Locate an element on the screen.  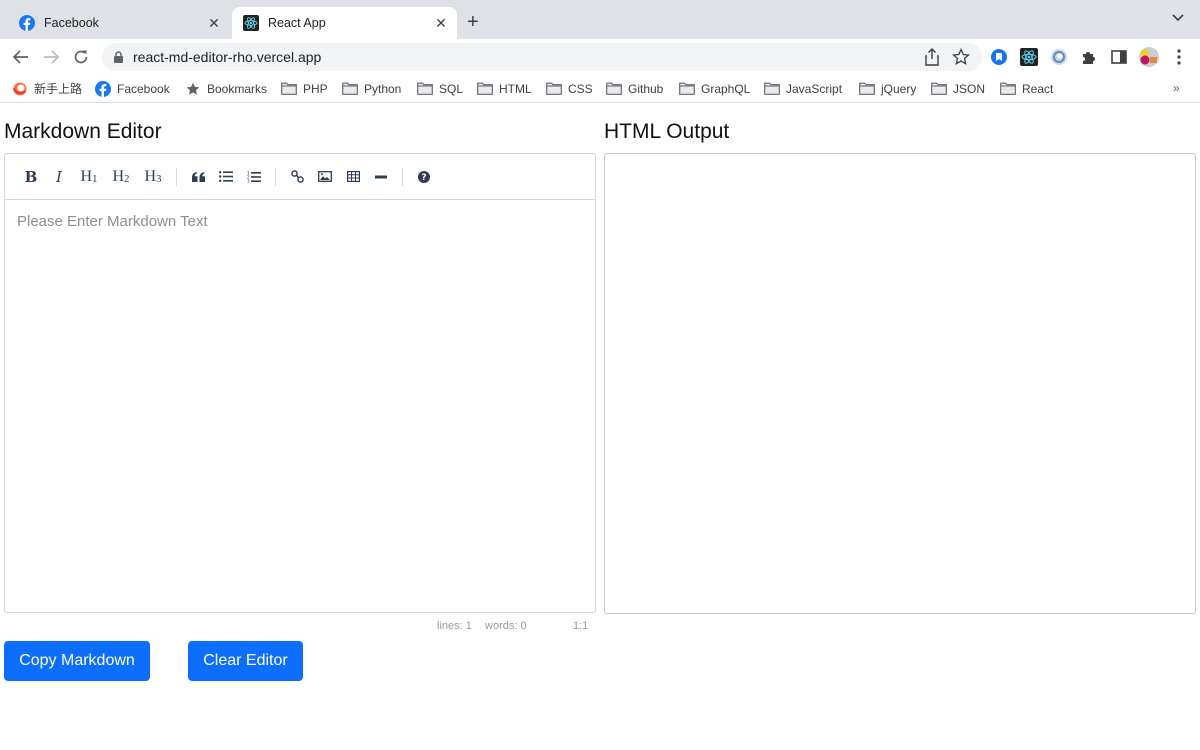
bookmark-item: JSON is located at coordinates (958, 88).